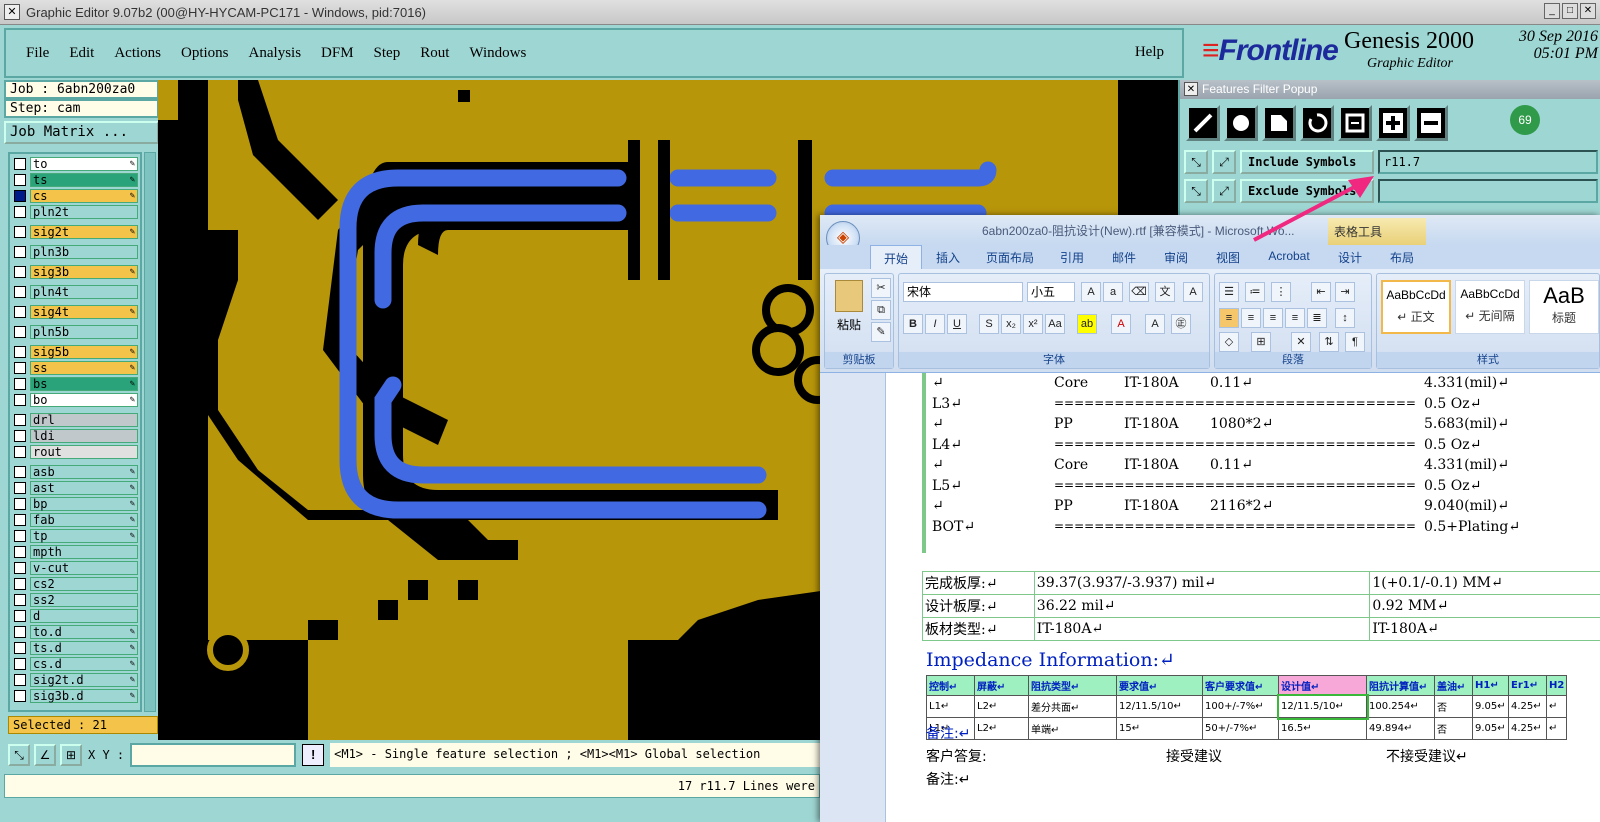 This screenshot has height=822, width=1600. Describe the element at coordinates (205, 53) in the screenshot. I see `menu-options: Options` at that location.